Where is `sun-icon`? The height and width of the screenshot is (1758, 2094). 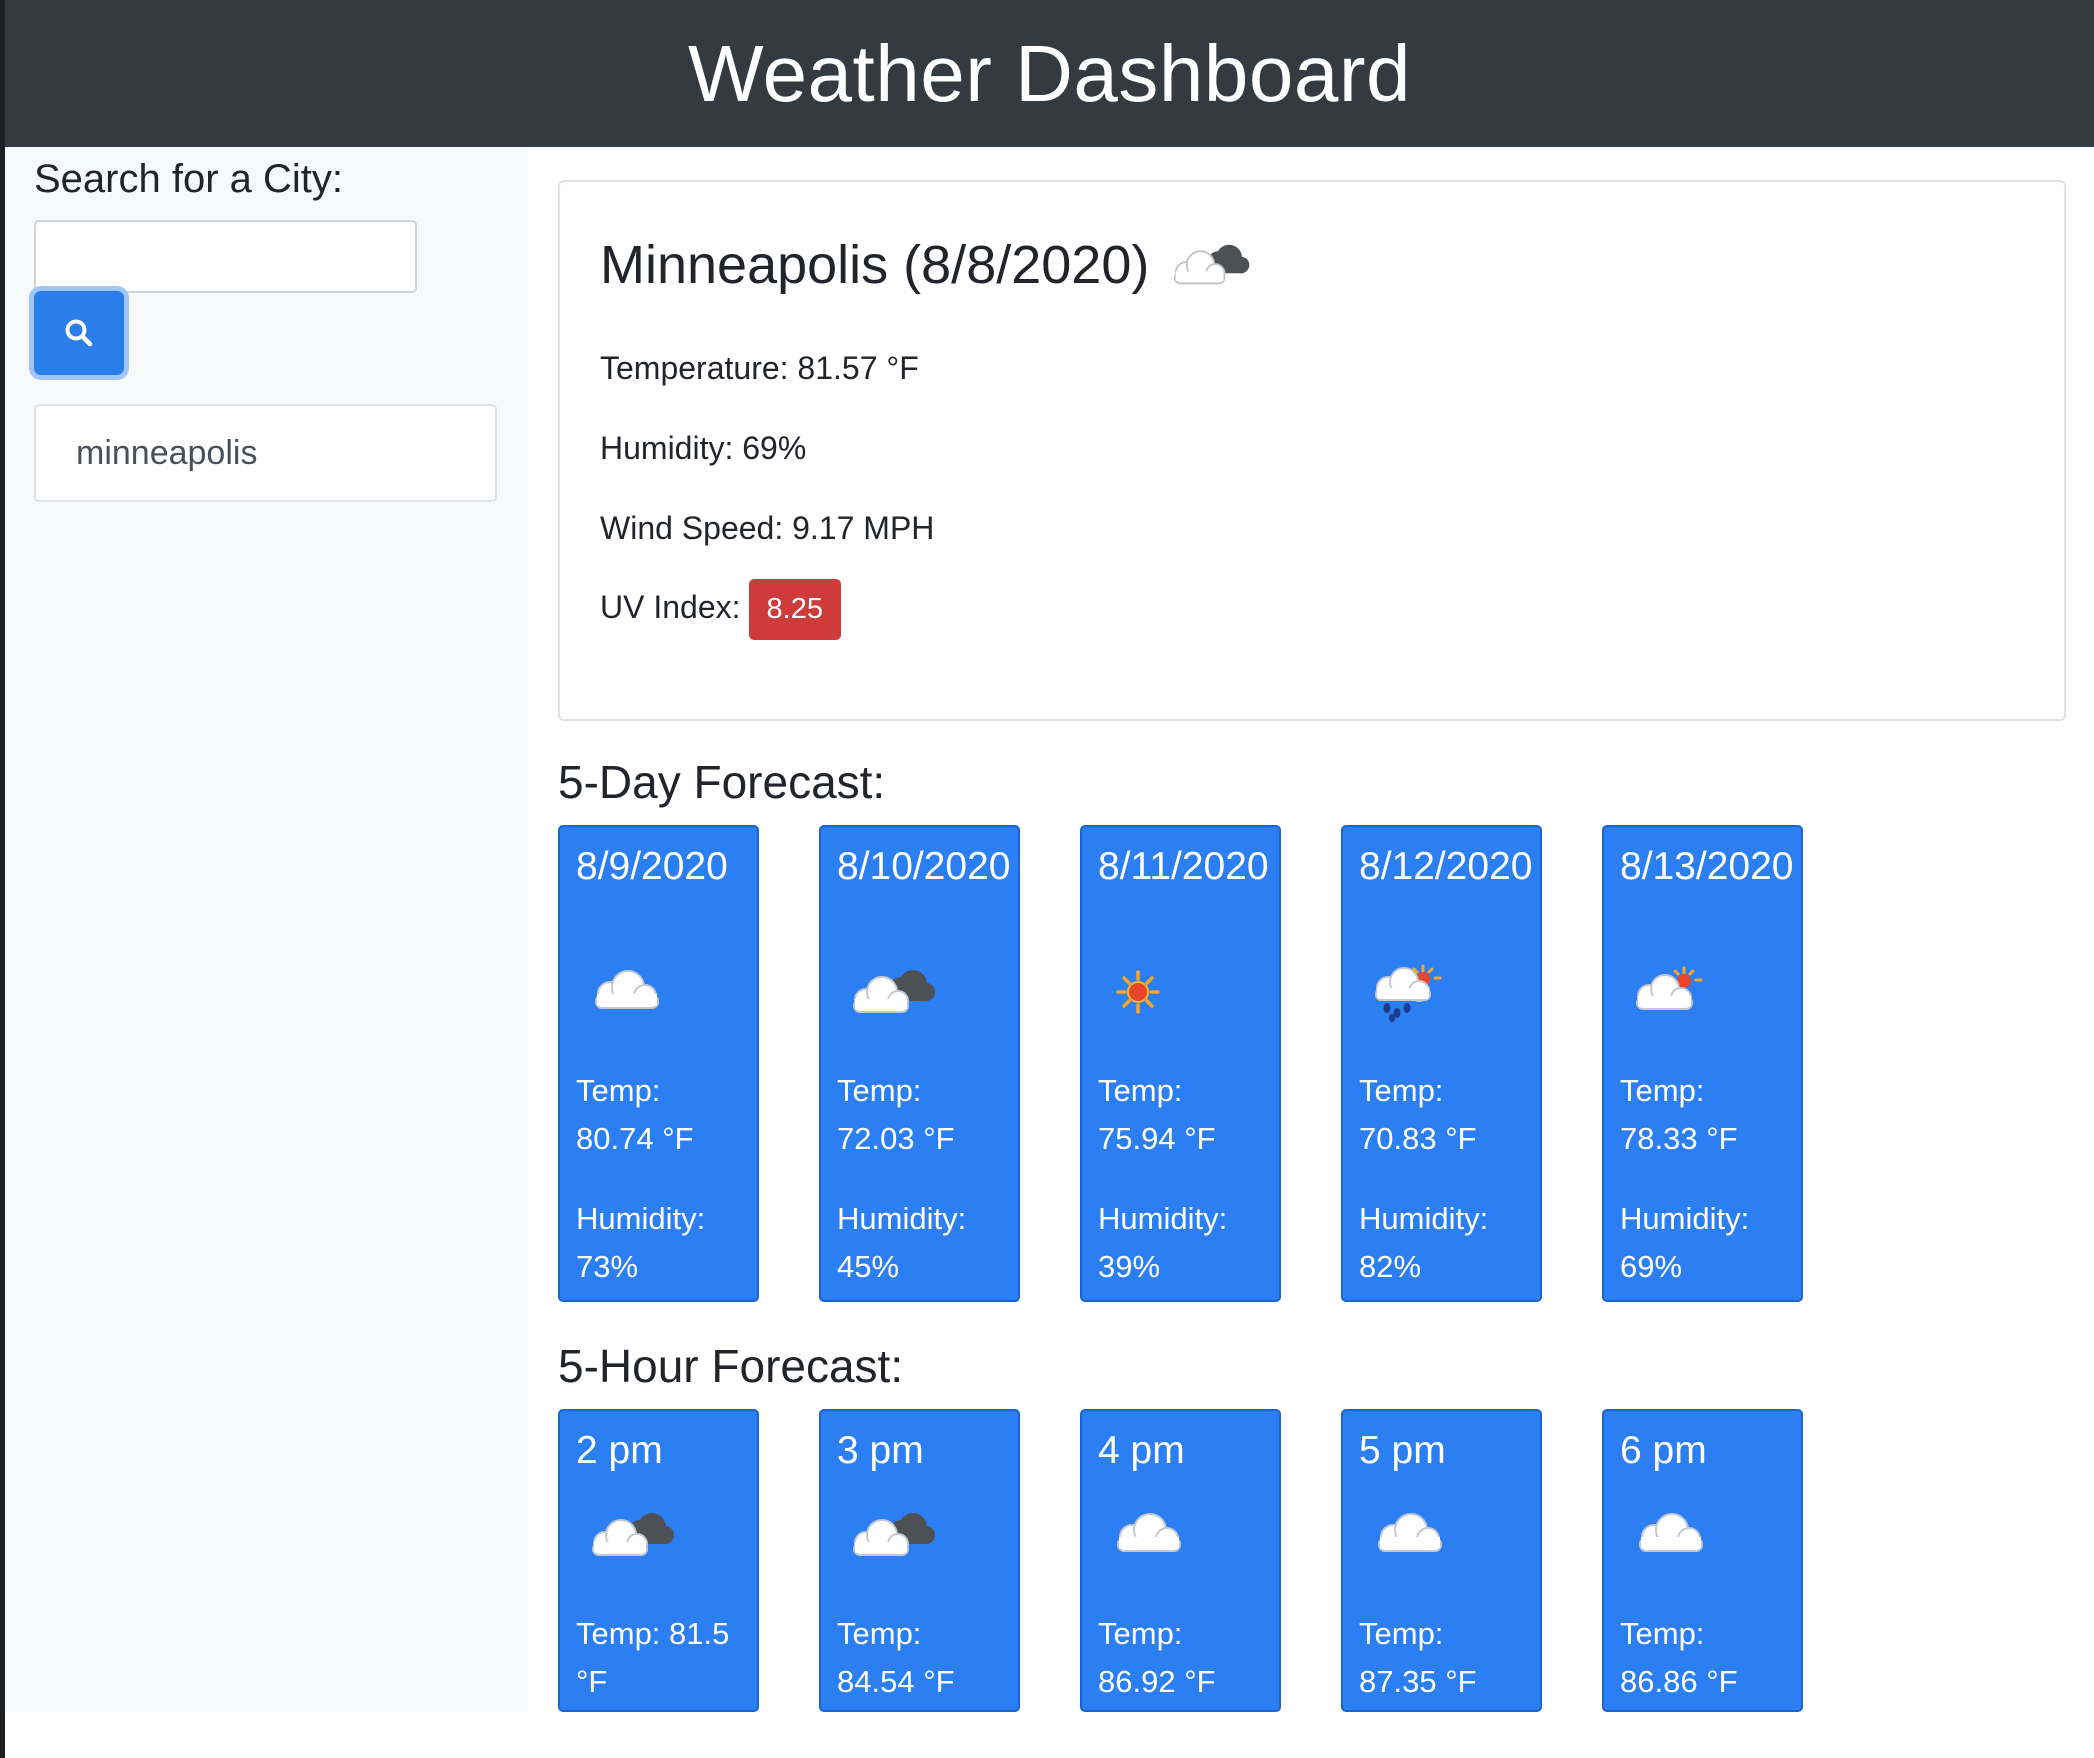 sun-icon is located at coordinates (1138, 992).